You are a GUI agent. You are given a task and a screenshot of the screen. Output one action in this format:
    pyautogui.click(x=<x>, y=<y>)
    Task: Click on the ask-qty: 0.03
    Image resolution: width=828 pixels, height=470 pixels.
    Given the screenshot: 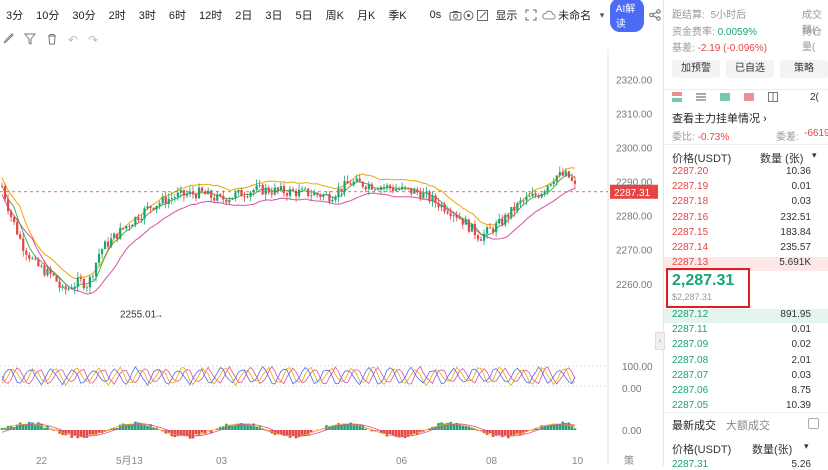 What is the action you would take?
    pyautogui.click(x=801, y=201)
    